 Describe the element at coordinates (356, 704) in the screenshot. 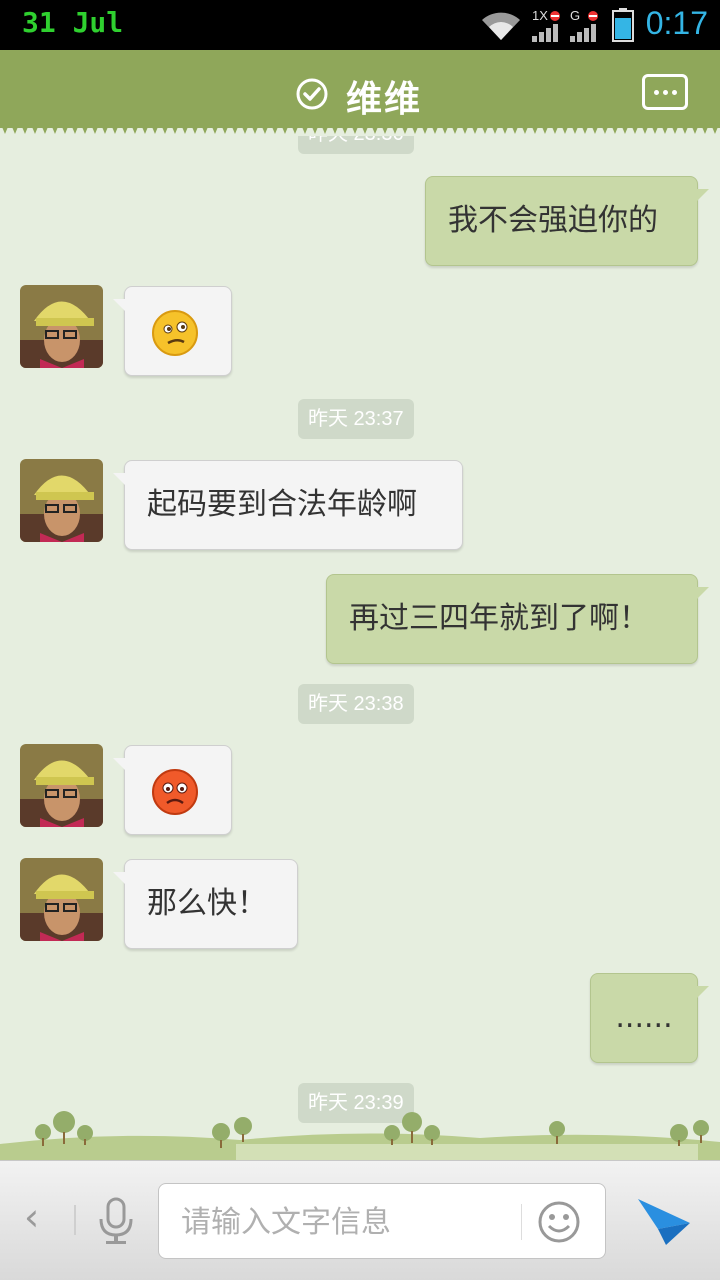

I see `timestamp: 昨天 23:38` at that location.